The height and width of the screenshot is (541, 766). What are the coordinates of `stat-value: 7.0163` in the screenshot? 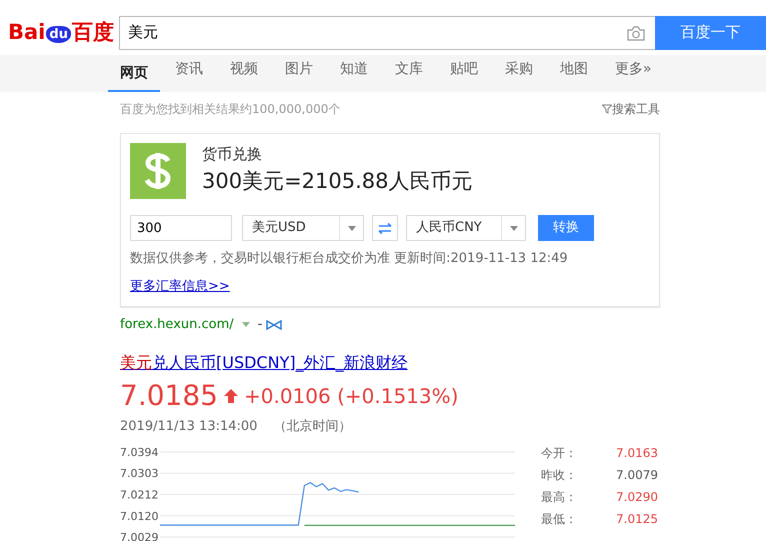 It's located at (637, 453).